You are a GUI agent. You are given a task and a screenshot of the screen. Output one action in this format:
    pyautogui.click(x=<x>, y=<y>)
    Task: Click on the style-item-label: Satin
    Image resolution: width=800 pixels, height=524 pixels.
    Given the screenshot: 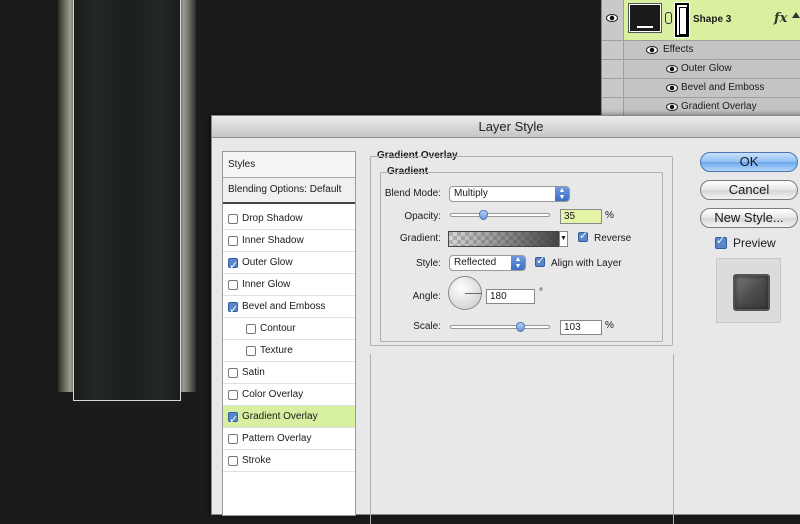 What is the action you would take?
    pyautogui.click(x=253, y=372)
    